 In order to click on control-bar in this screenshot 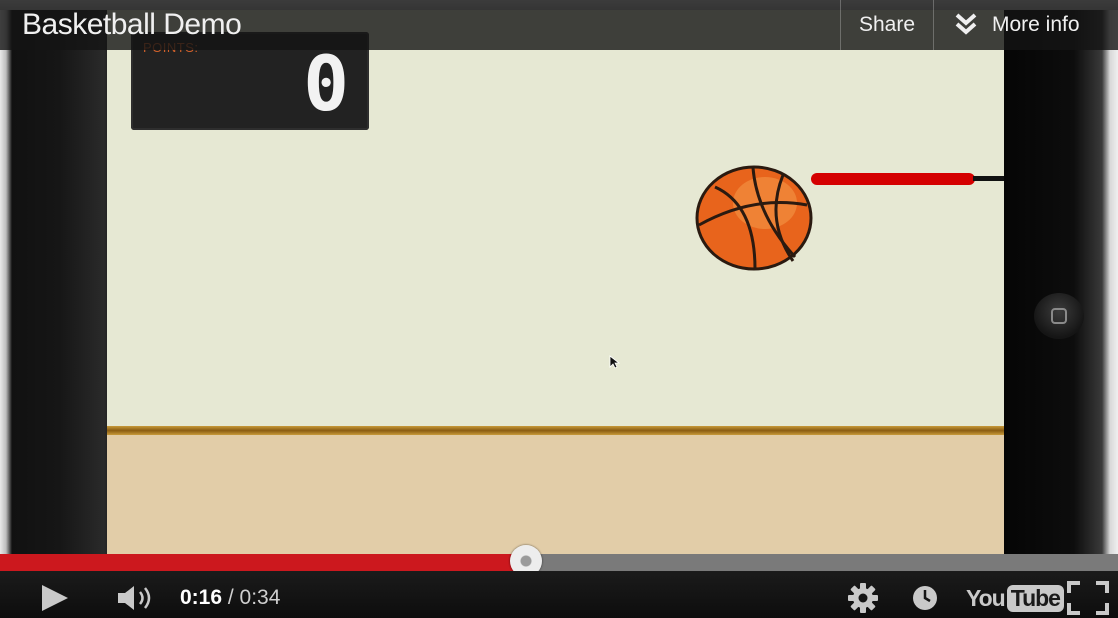, I will do `click(559, 594)`.